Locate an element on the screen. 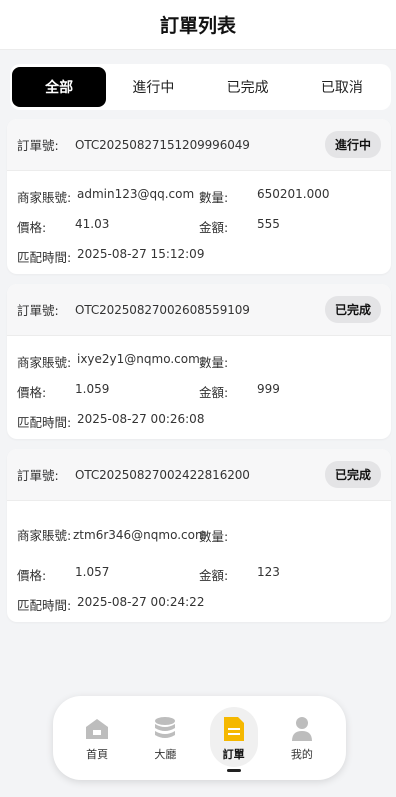  merchant-account-value: ixye2y1@nqmo.com is located at coordinates (138, 358).